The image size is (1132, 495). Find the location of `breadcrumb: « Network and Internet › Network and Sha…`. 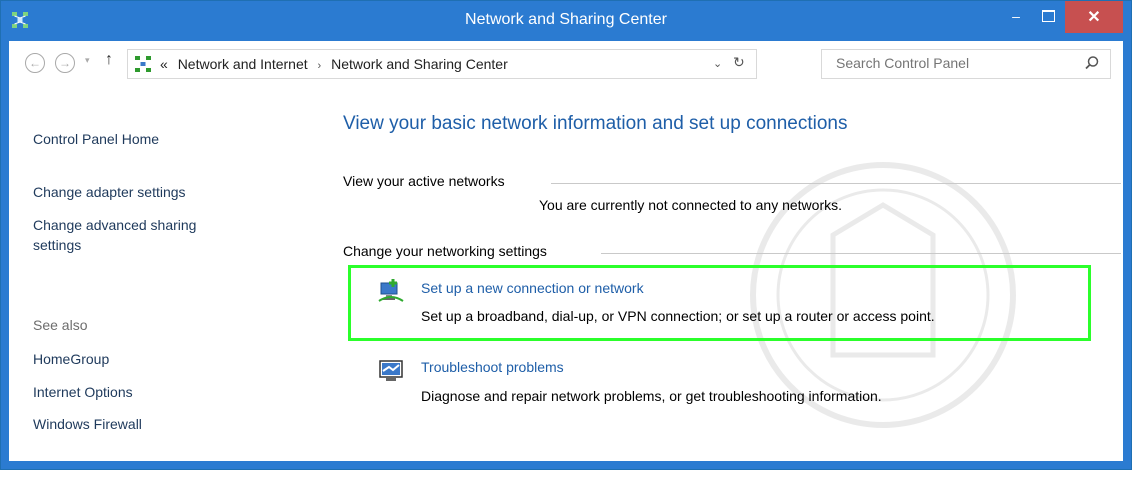

breadcrumb: « Network and Internet › Network and Sha… is located at coordinates (334, 64).